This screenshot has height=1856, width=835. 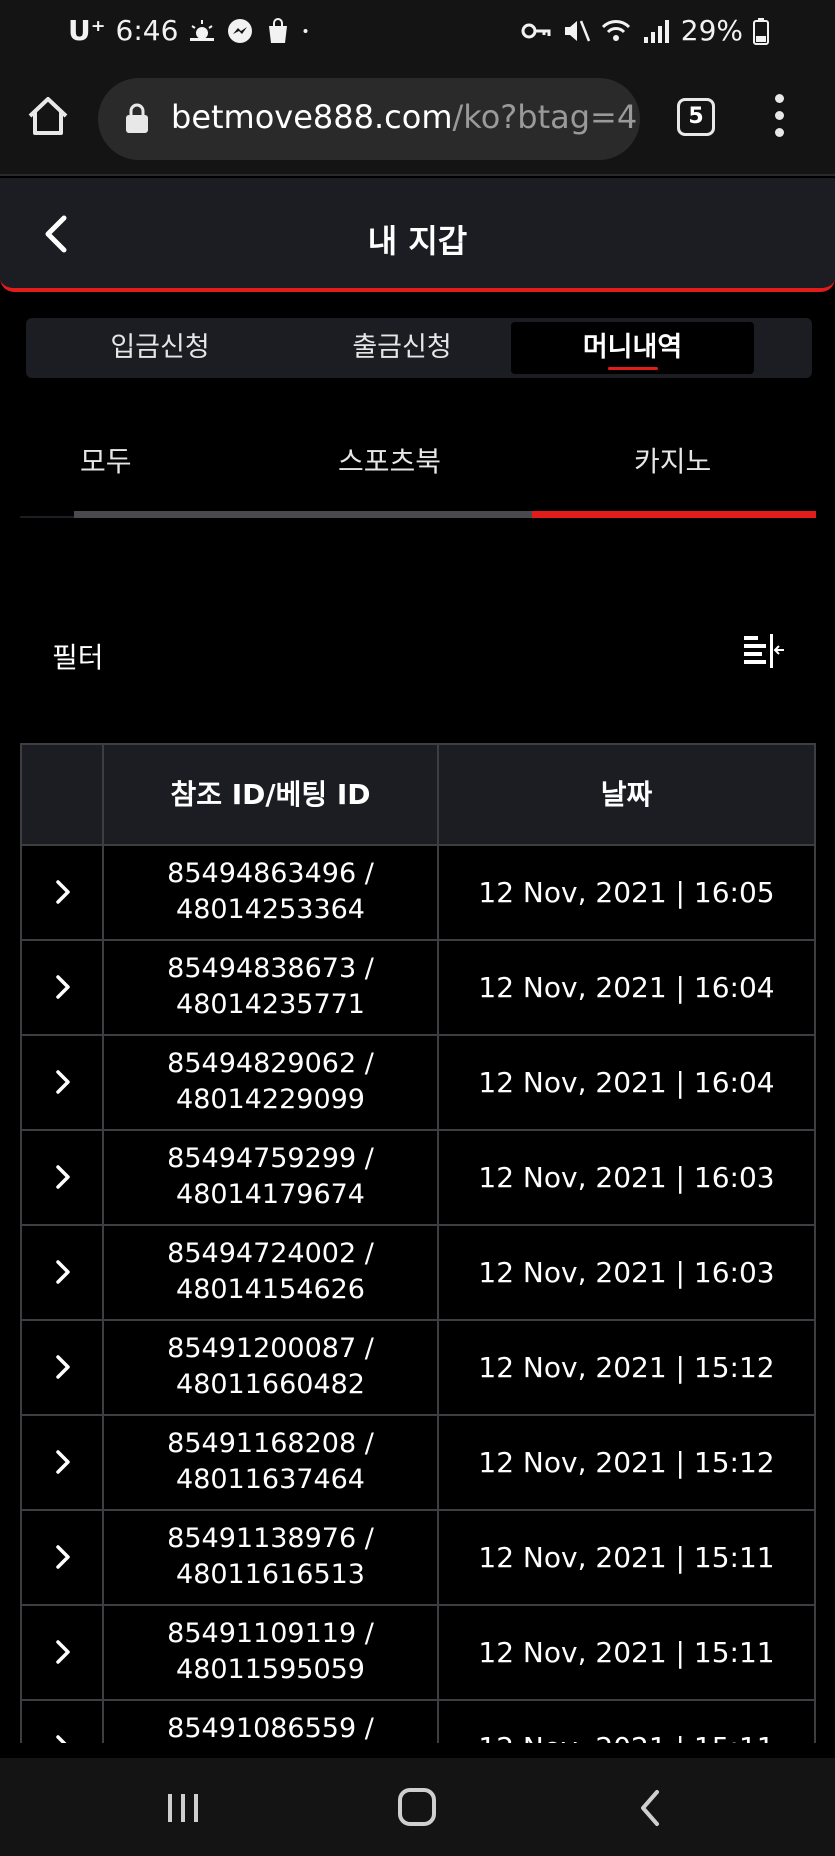 I want to click on wallet-segment-tabs: 입금신청 출금신청 머니내역, so click(x=419, y=348).